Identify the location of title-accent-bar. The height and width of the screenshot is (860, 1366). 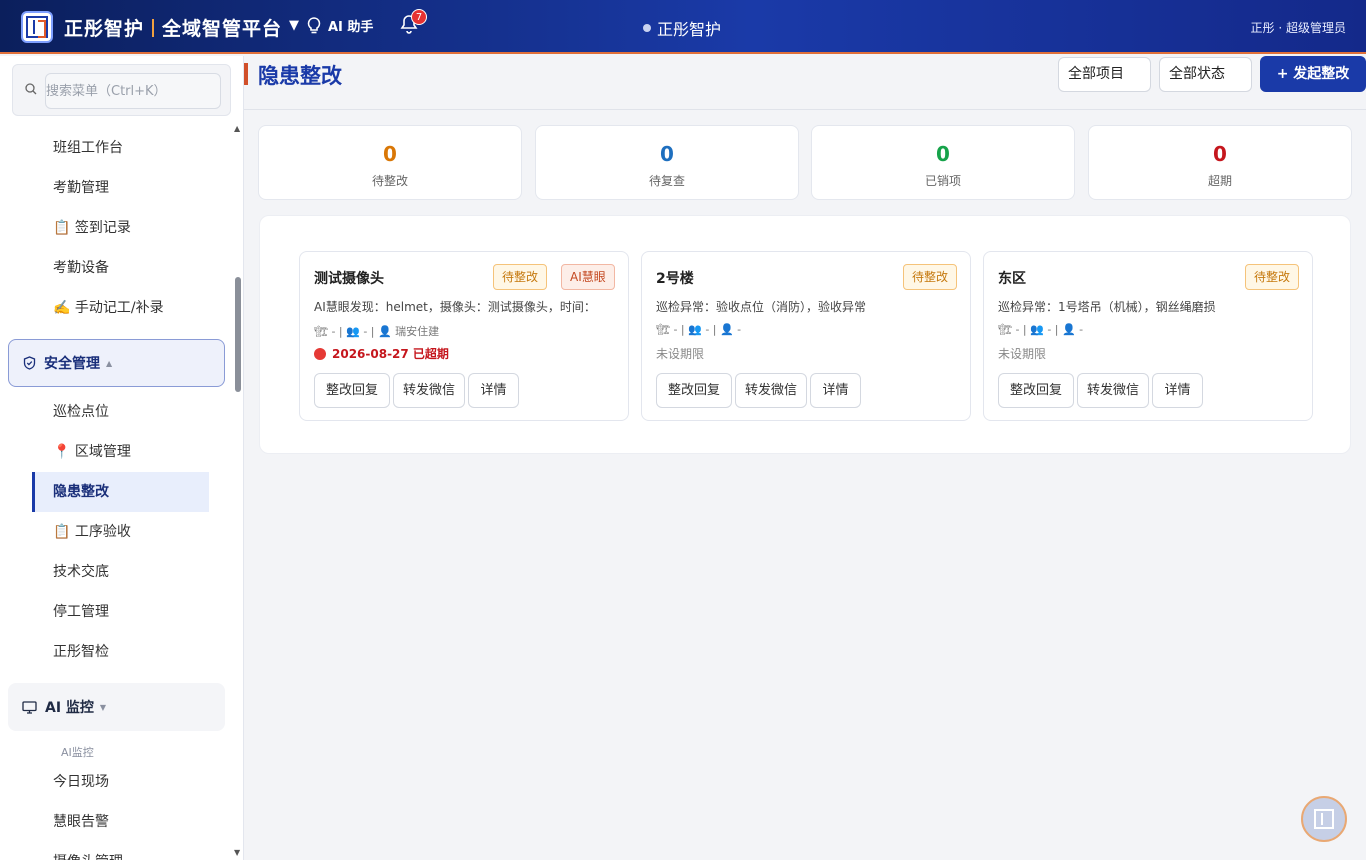
(246, 74).